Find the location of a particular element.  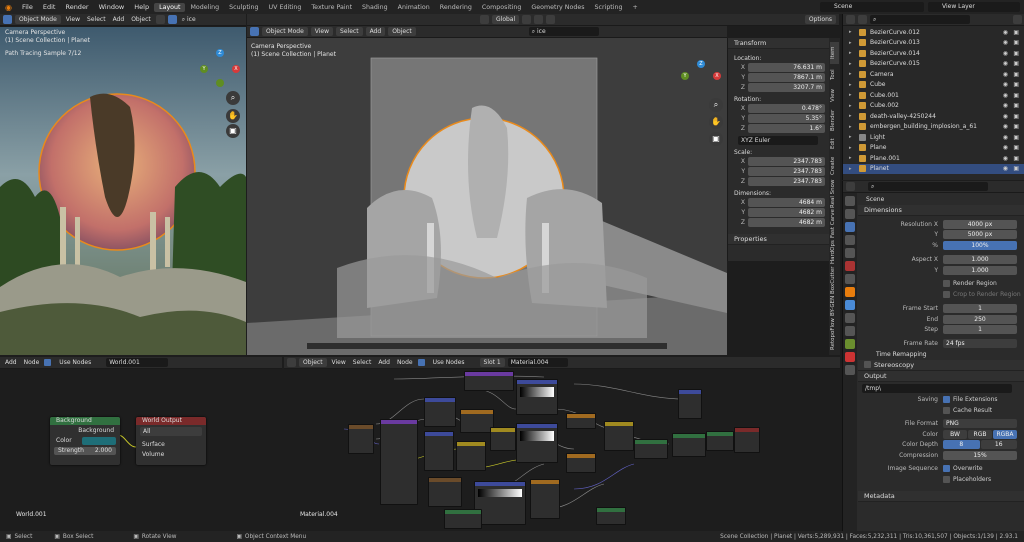

filter-icon is located at coordinates (1017, 19).